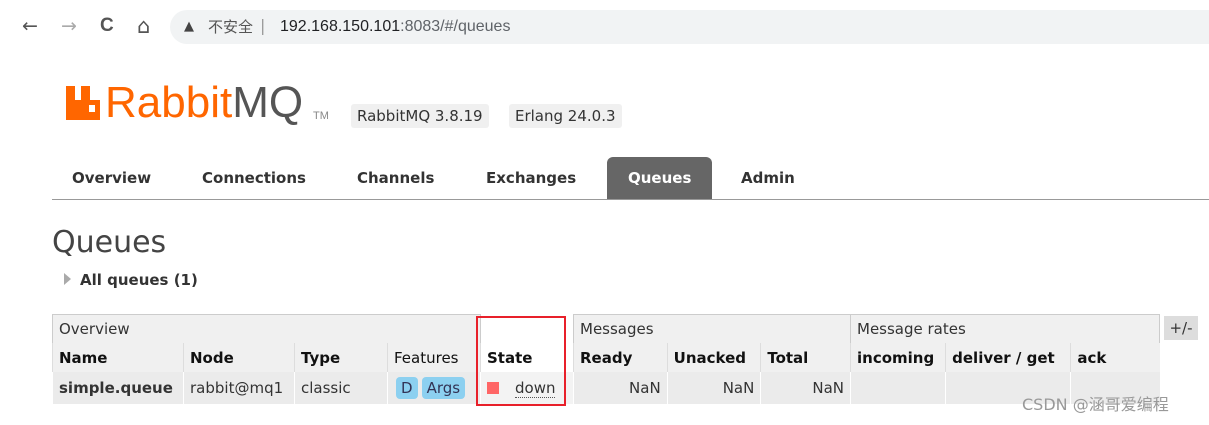 The width and height of the screenshot is (1209, 425). I want to click on state-label: down, so click(535, 388).